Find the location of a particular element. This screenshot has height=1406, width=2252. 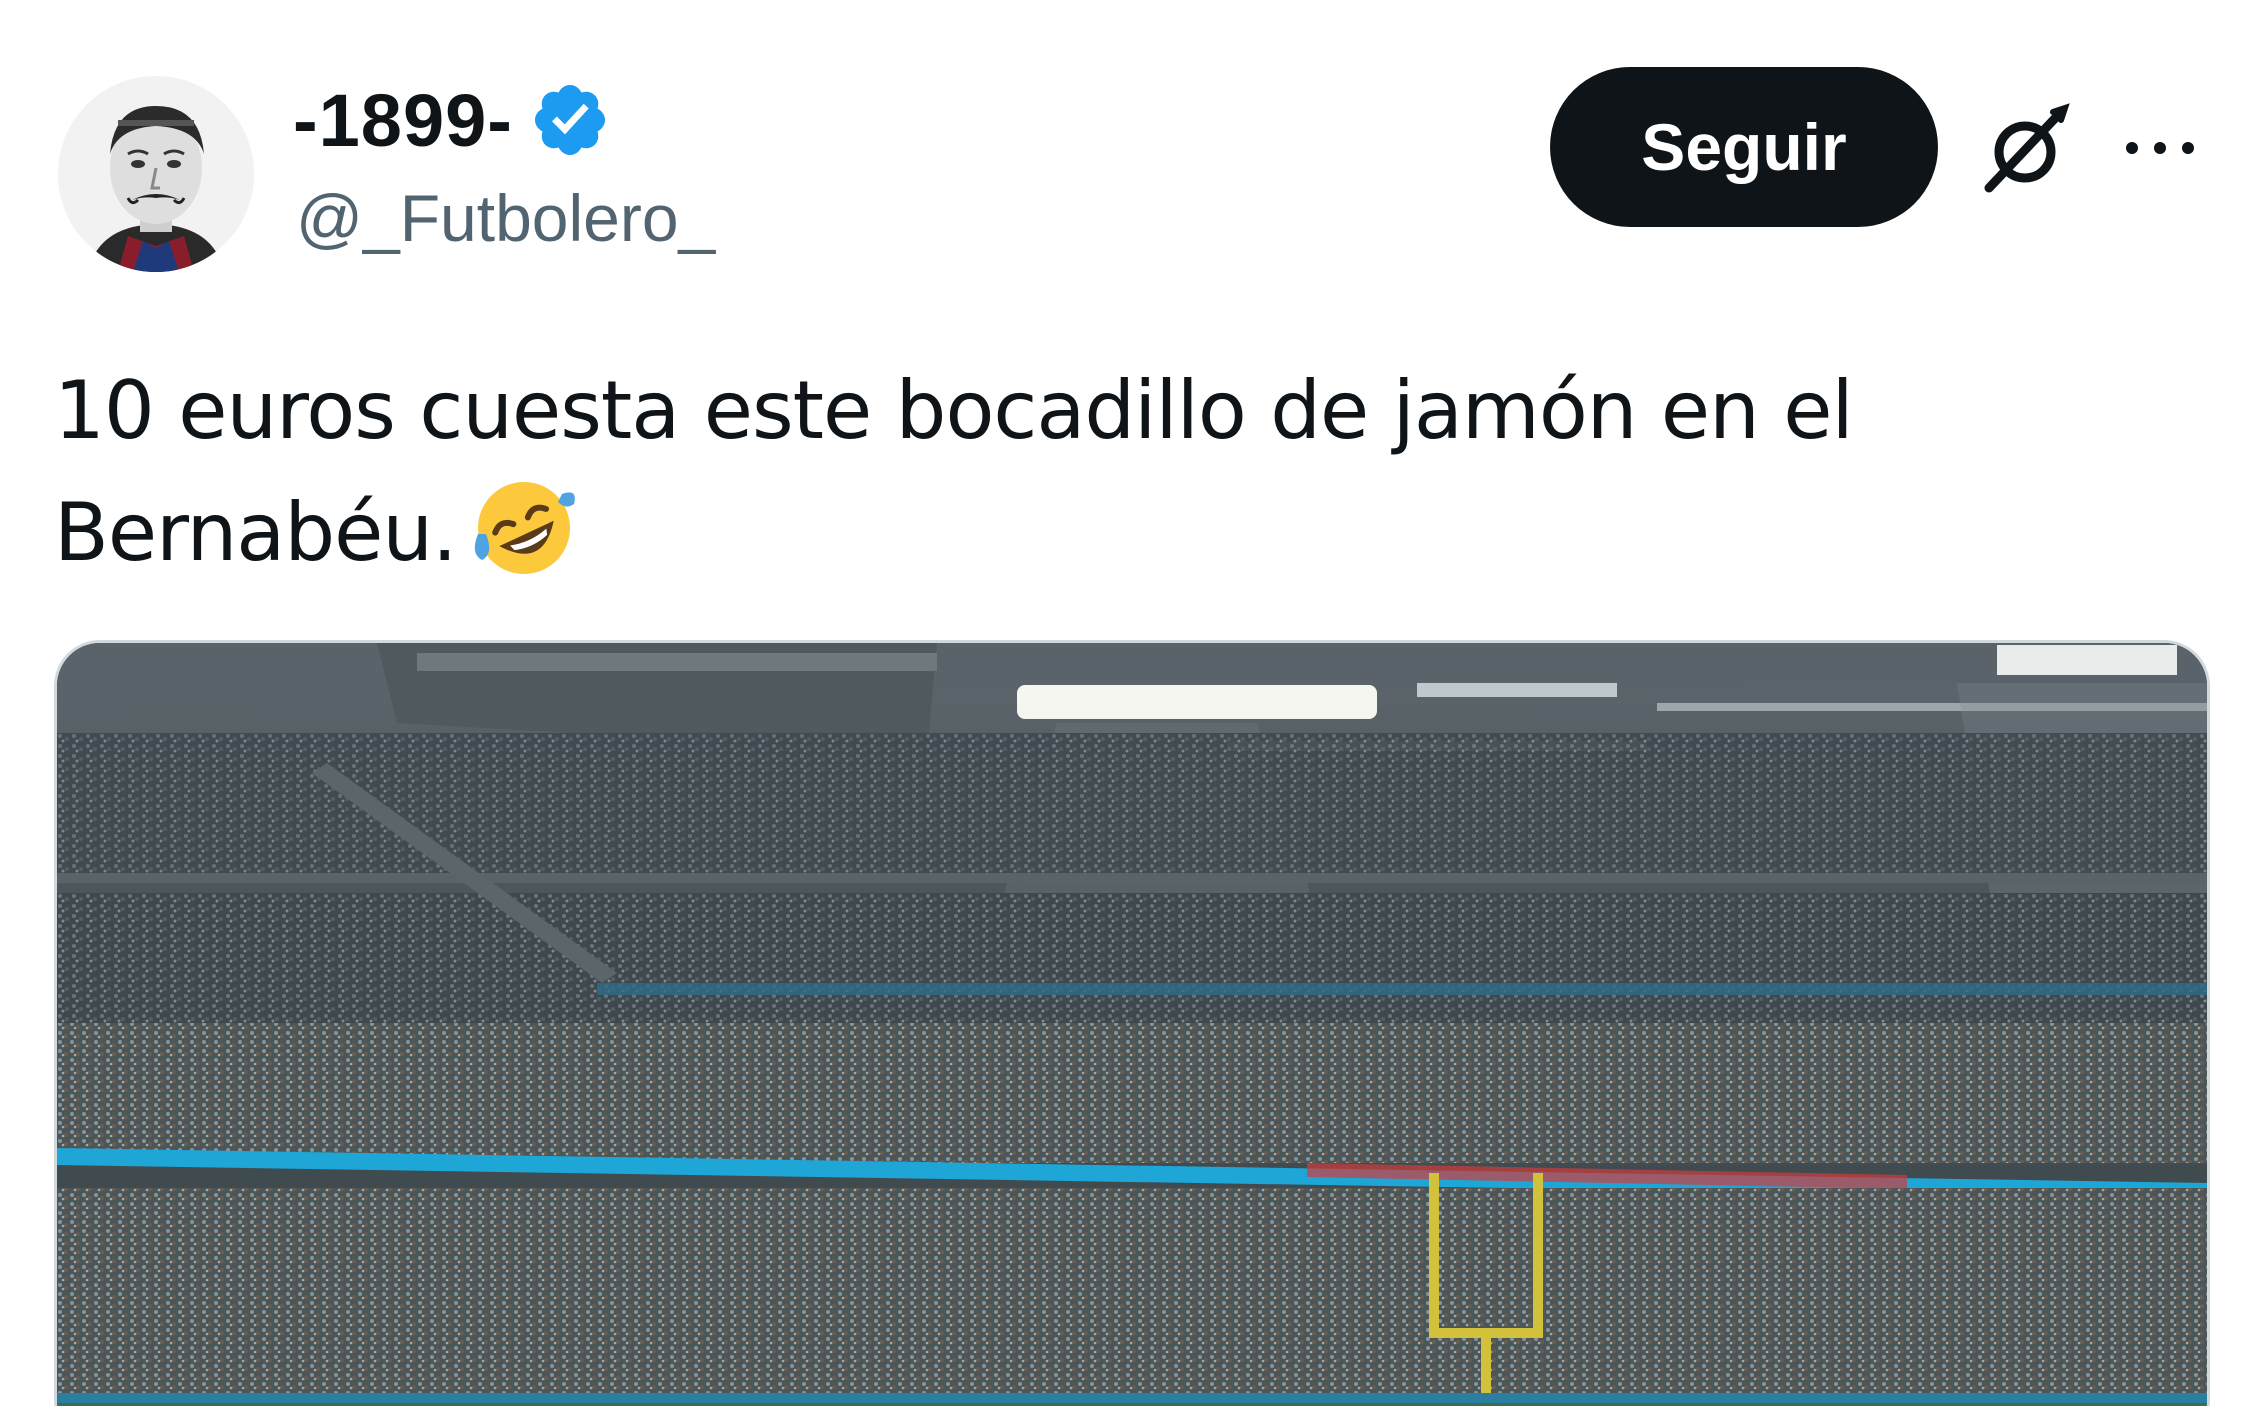

tweet-text-line-2: Bernabéu. is located at coordinates (1104, 533).